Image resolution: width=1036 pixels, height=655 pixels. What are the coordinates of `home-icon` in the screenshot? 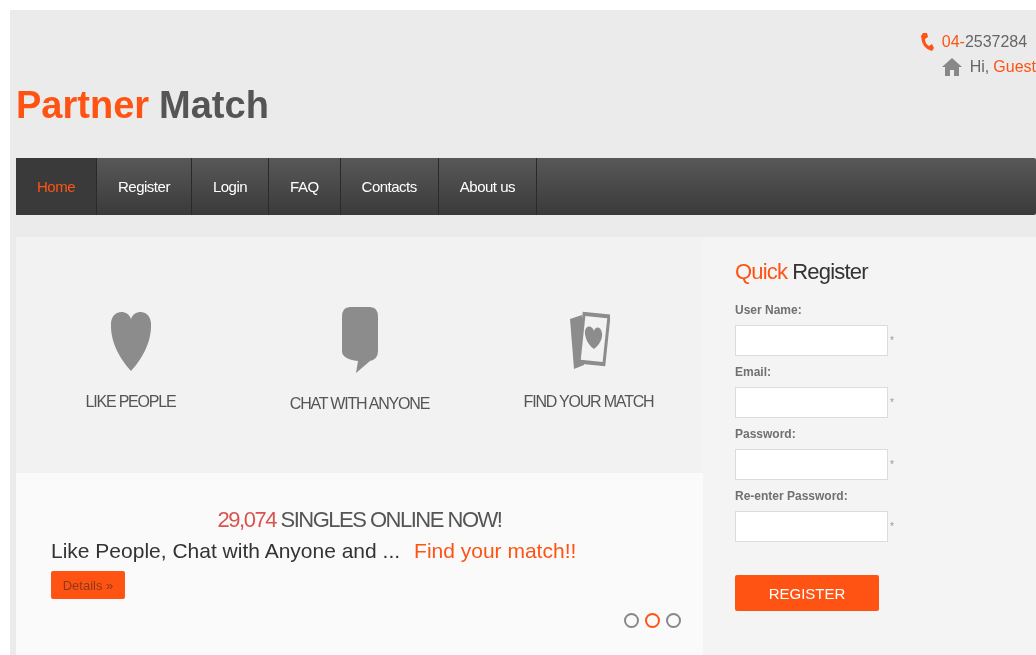 It's located at (951, 67).